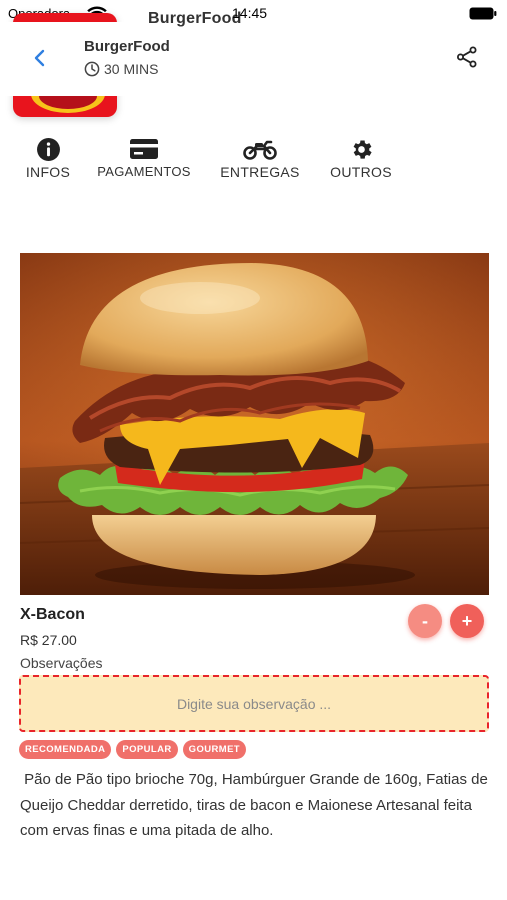 The image size is (507, 900). What do you see at coordinates (48, 149) in the screenshot?
I see `info-circle-icon` at bounding box center [48, 149].